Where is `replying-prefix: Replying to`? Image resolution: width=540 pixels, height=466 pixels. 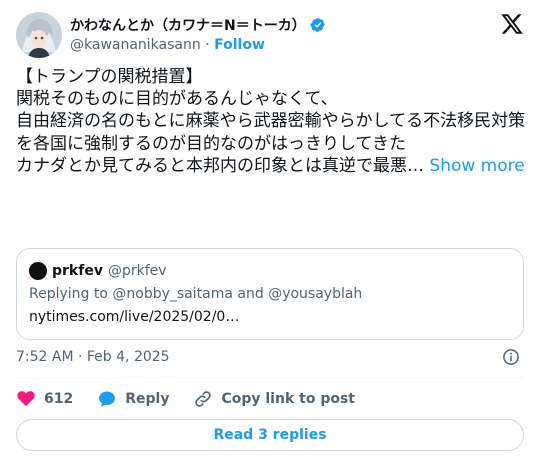
replying-prefix: Replying to is located at coordinates (71, 294).